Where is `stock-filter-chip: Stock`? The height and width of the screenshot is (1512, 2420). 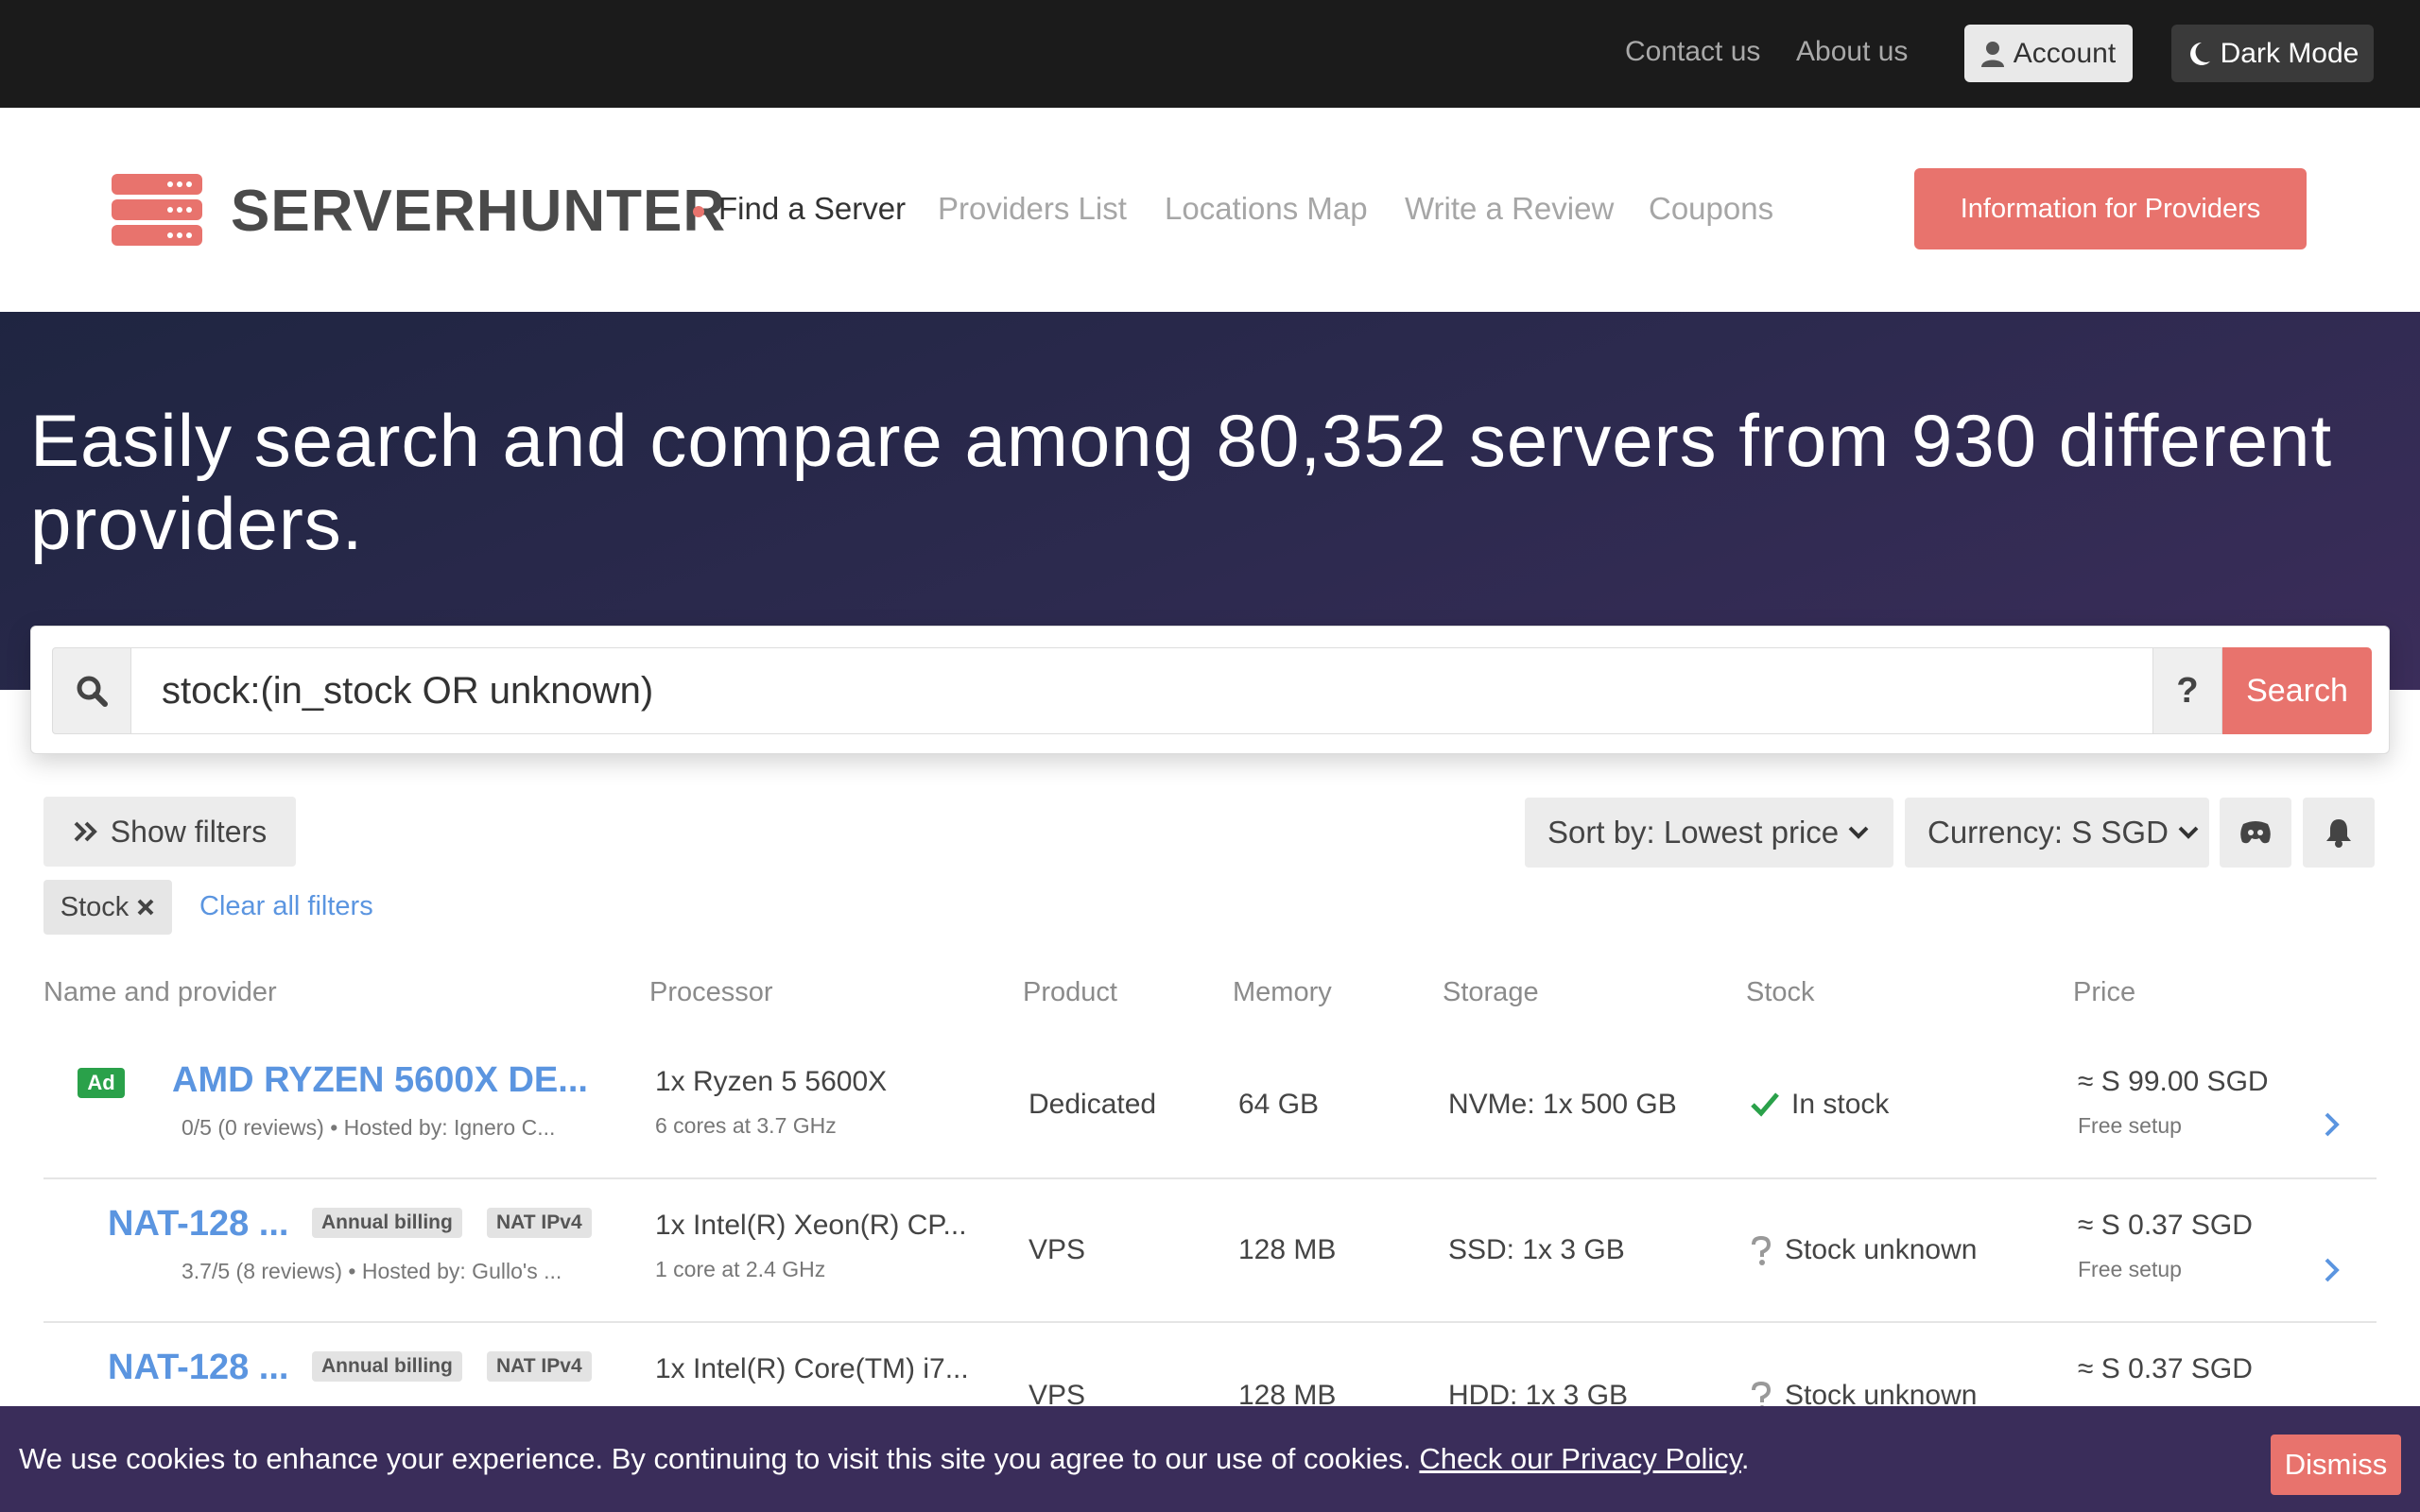
stock-filter-chip: Stock is located at coordinates (107, 907).